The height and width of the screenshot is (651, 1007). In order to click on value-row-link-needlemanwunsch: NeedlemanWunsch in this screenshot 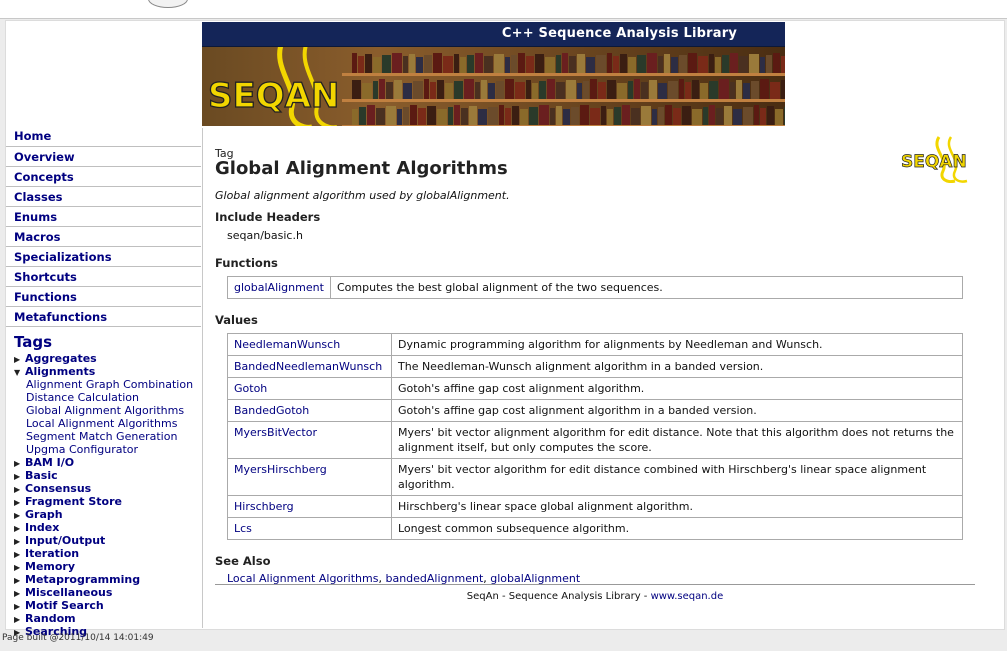, I will do `click(287, 344)`.